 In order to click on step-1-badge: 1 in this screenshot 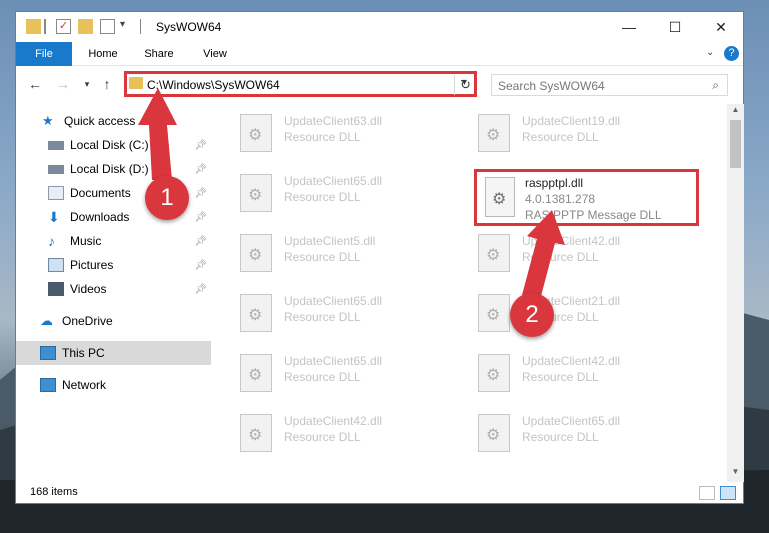, I will do `click(167, 198)`.